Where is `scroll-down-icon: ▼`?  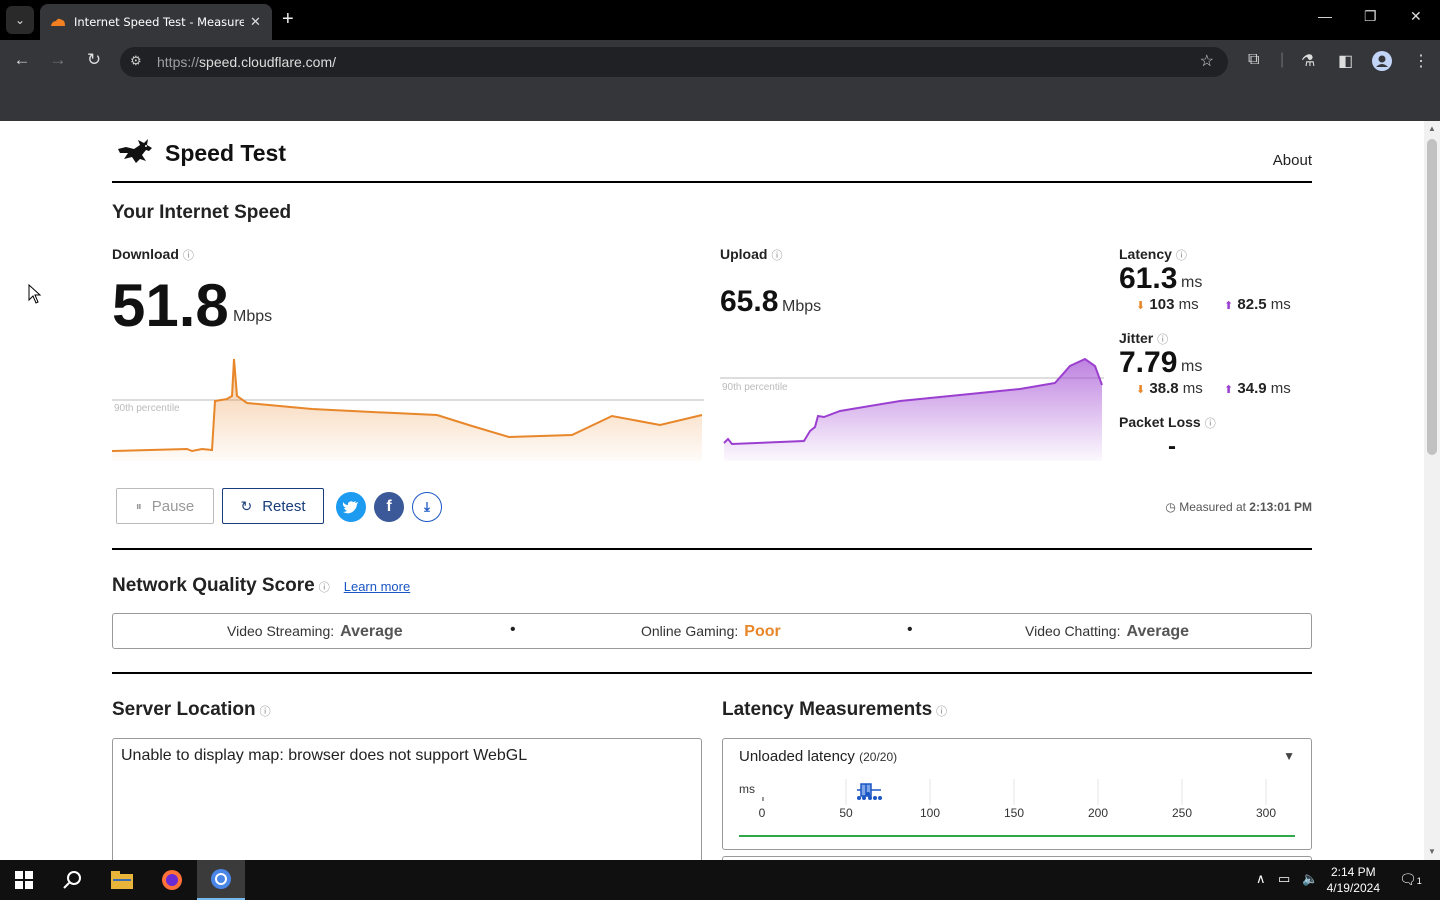 scroll-down-icon: ▼ is located at coordinates (1432, 851).